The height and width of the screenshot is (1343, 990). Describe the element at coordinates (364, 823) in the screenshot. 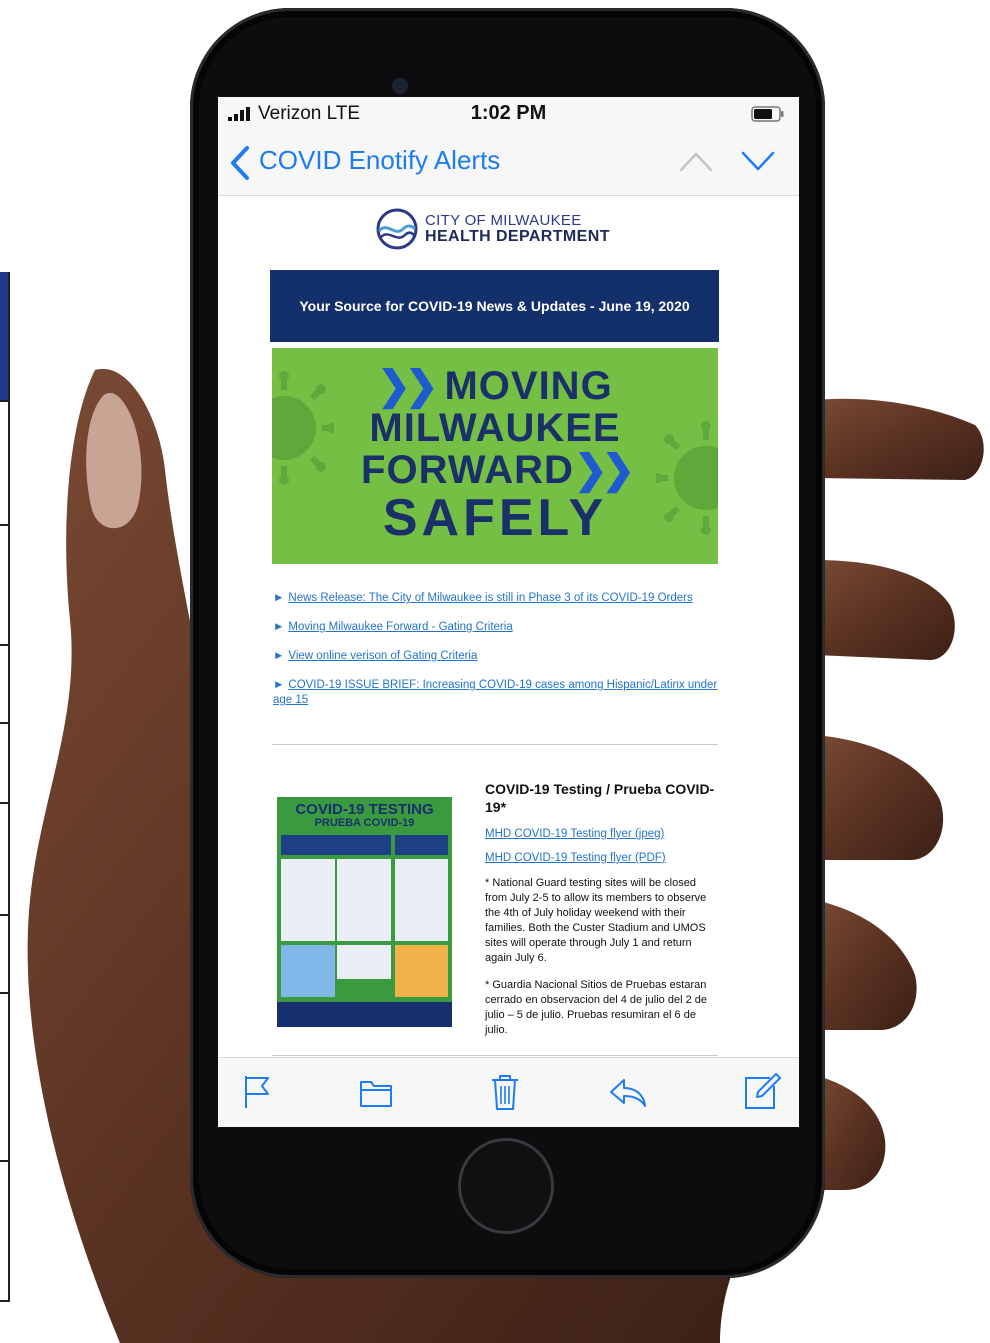

I see `flyer-subtitle: PRUEBA COVID-19` at that location.